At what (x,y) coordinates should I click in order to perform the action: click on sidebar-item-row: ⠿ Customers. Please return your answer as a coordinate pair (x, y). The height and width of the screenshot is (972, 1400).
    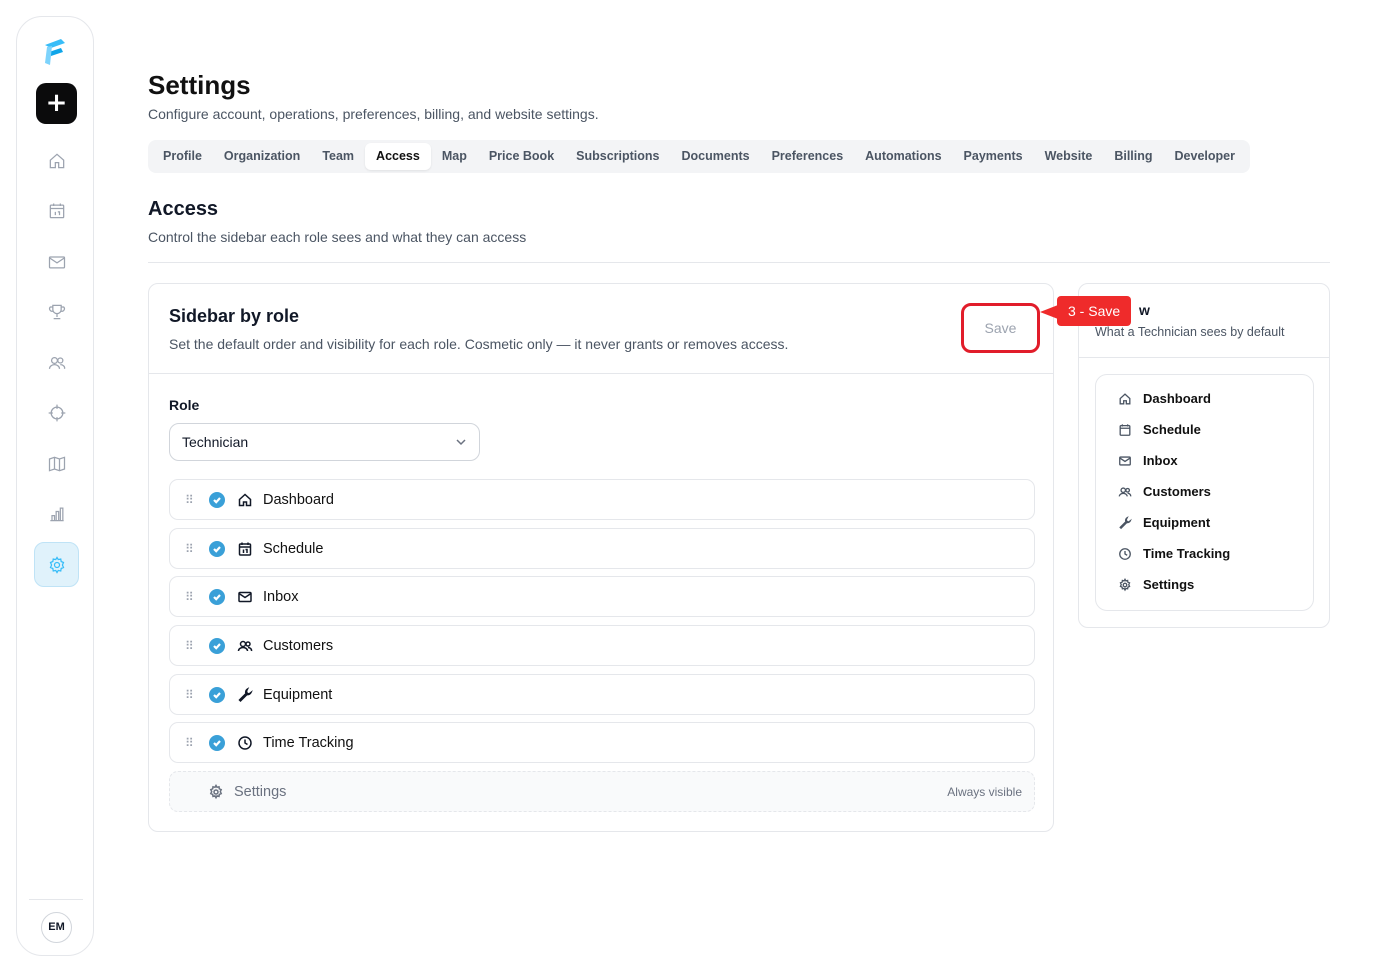
    Looking at the image, I should click on (602, 645).